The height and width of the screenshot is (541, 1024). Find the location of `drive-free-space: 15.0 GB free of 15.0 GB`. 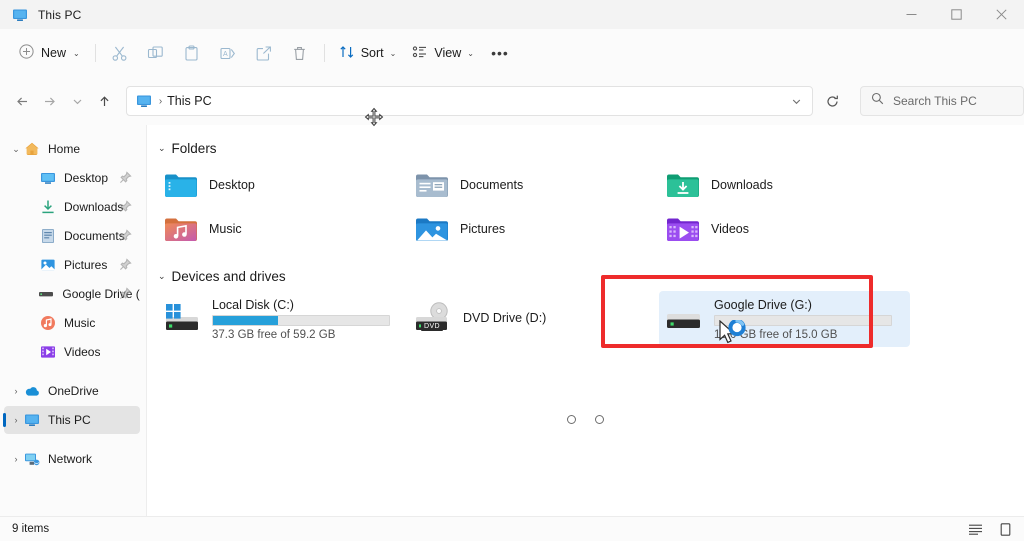

drive-free-space: 15.0 GB free of 15.0 GB is located at coordinates (776, 334).